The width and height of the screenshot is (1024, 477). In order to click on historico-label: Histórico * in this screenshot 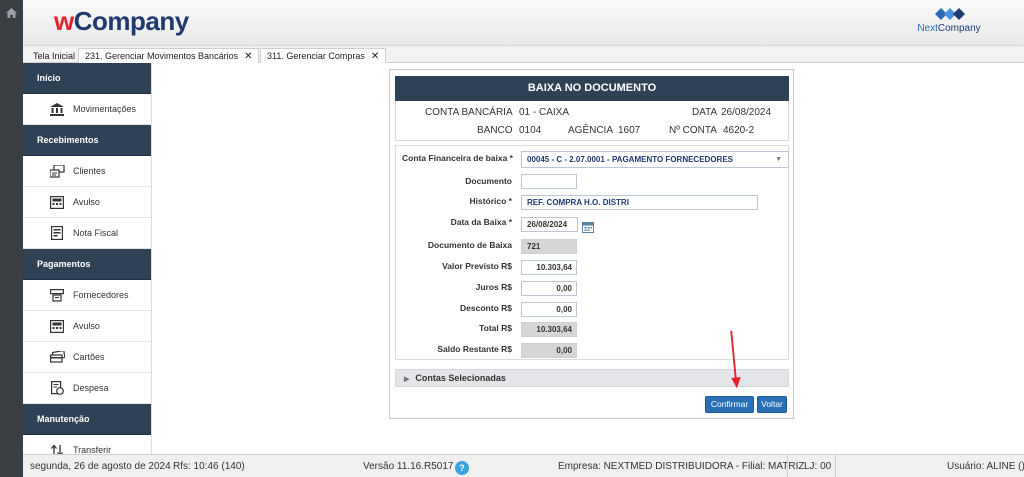, I will do `click(490, 201)`.